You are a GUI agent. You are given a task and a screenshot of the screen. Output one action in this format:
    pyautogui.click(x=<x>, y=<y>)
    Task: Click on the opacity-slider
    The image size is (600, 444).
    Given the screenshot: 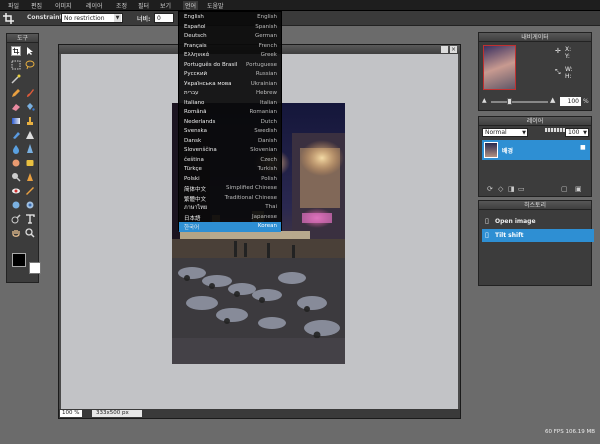 What is the action you would take?
    pyautogui.click(x=555, y=130)
    